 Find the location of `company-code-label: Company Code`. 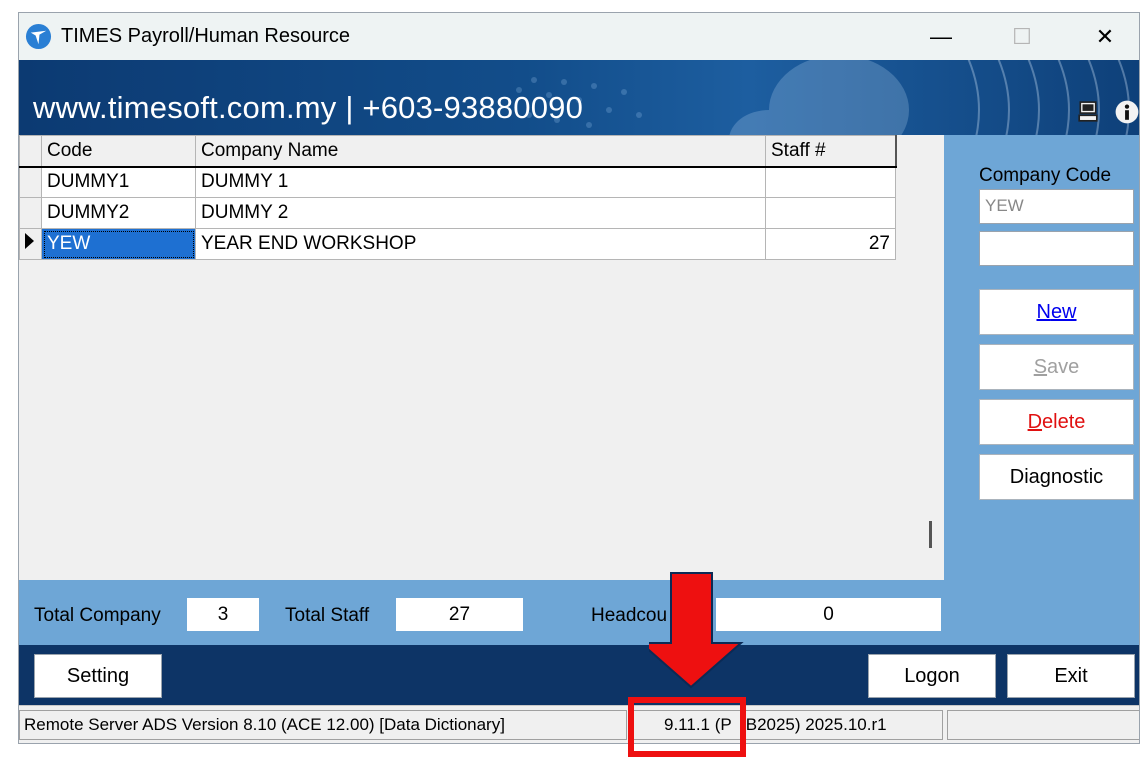

company-code-label: Company Code is located at coordinates (1045, 175).